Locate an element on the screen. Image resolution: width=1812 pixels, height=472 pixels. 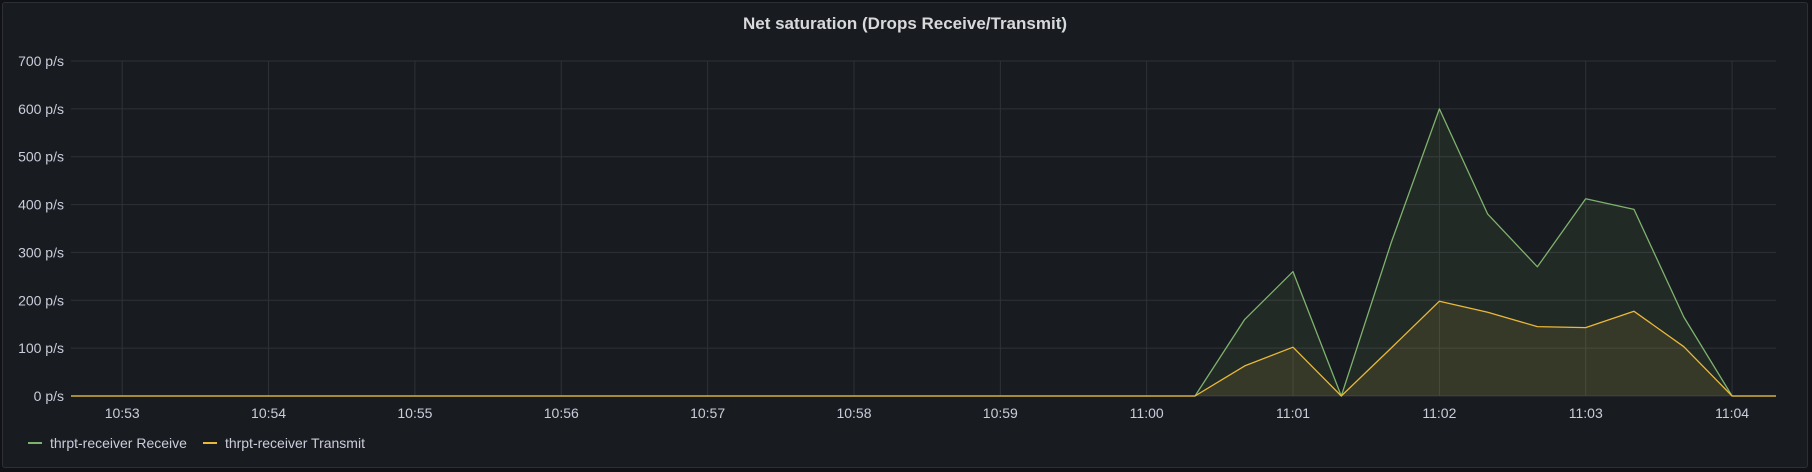
x-tick-label: 10:55 is located at coordinates (414, 413).